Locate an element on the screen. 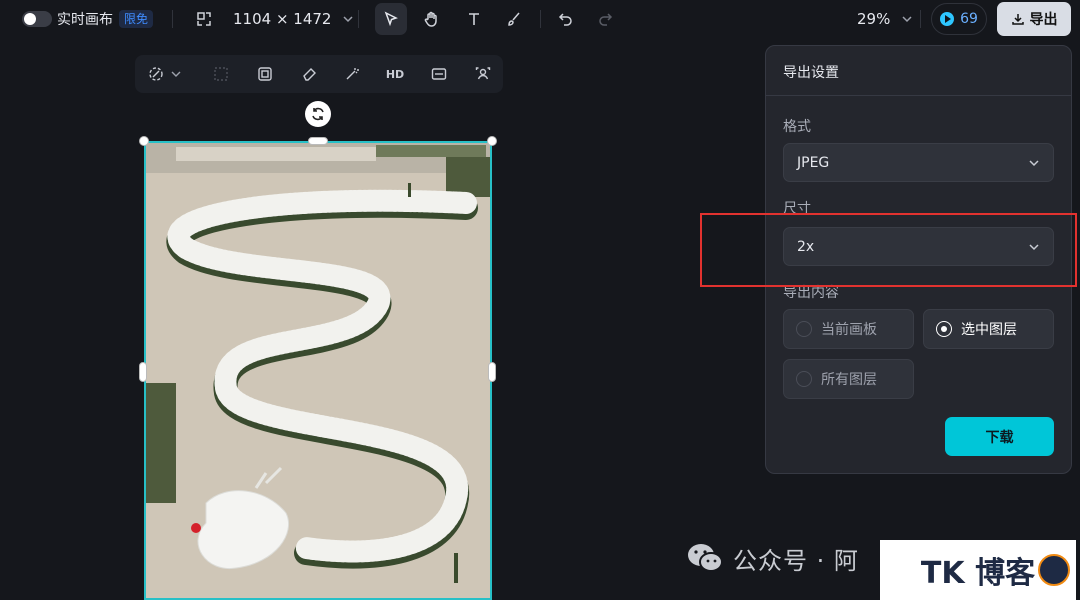  watermark-box-text: TK 博客 is located at coordinates (978, 573).